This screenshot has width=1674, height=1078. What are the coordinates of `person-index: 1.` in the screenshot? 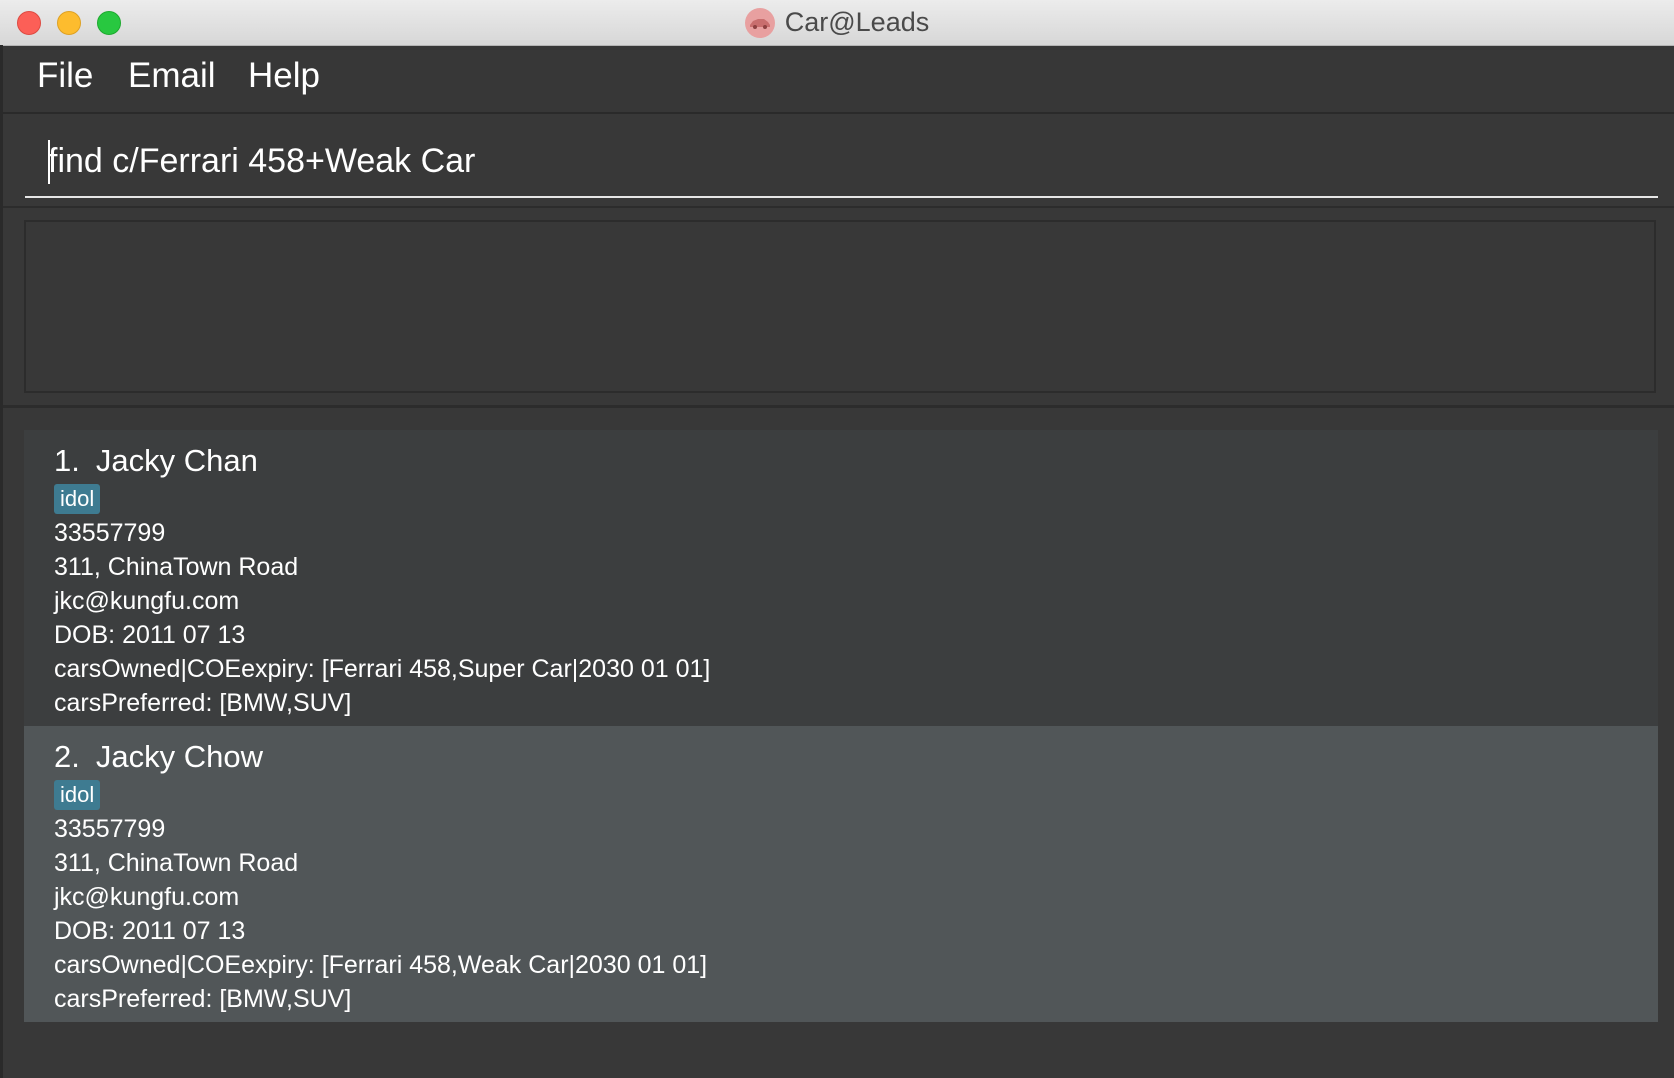 It's located at (67, 460).